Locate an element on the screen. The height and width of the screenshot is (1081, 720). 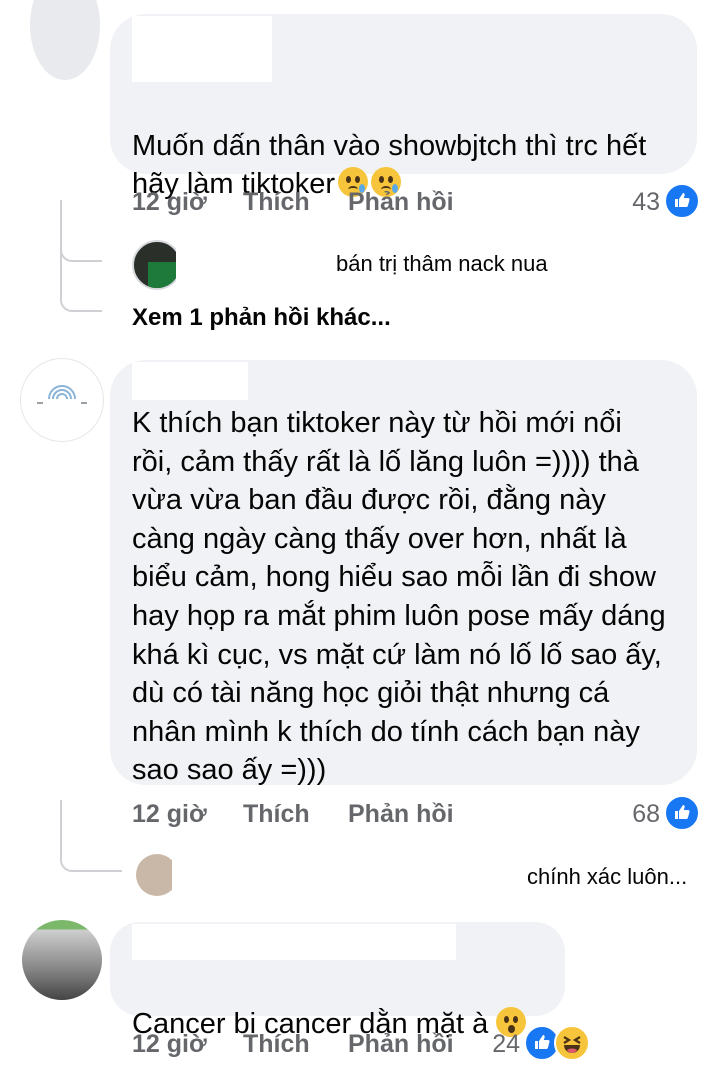
reaction-count: 24 is located at coordinates (495, 1044).